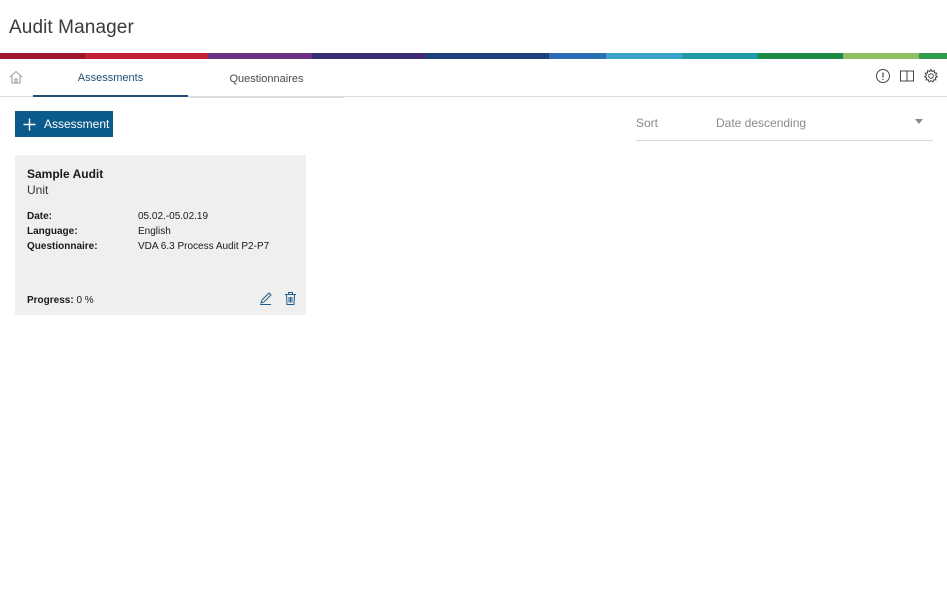  I want to click on brand-color-strip, so click(473, 56).